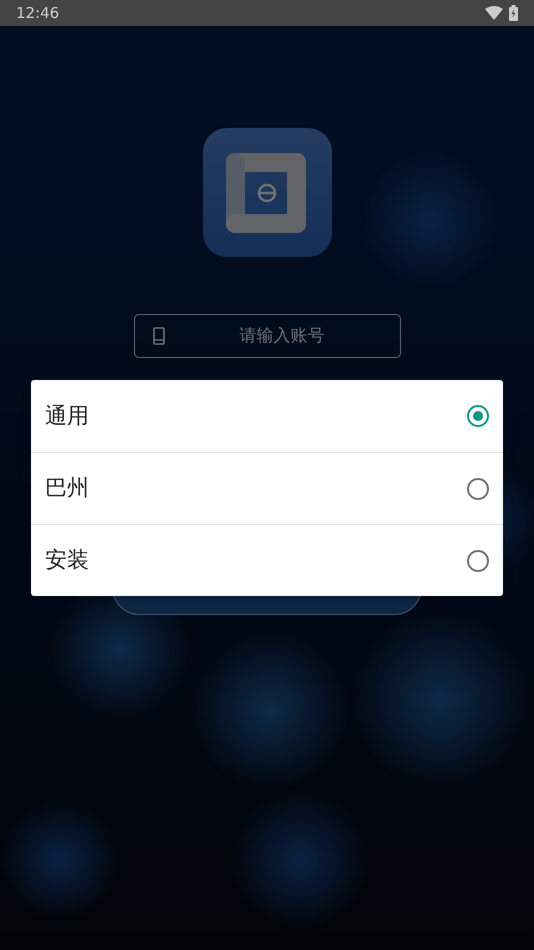  I want to click on option-label: 通用, so click(67, 416).